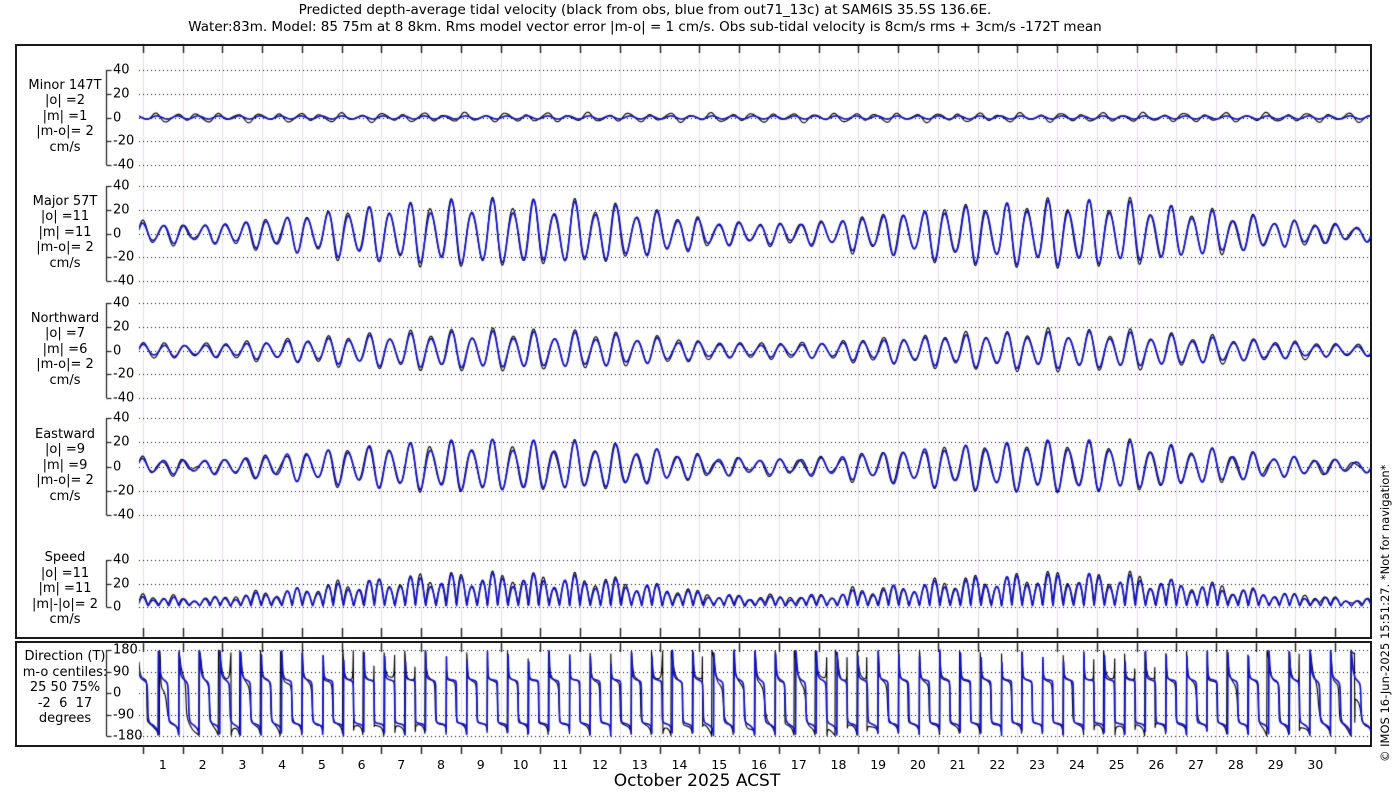 The image size is (1400, 800). Describe the element at coordinates (121, 210) in the screenshot. I see `ytick-label-major: 20` at that location.